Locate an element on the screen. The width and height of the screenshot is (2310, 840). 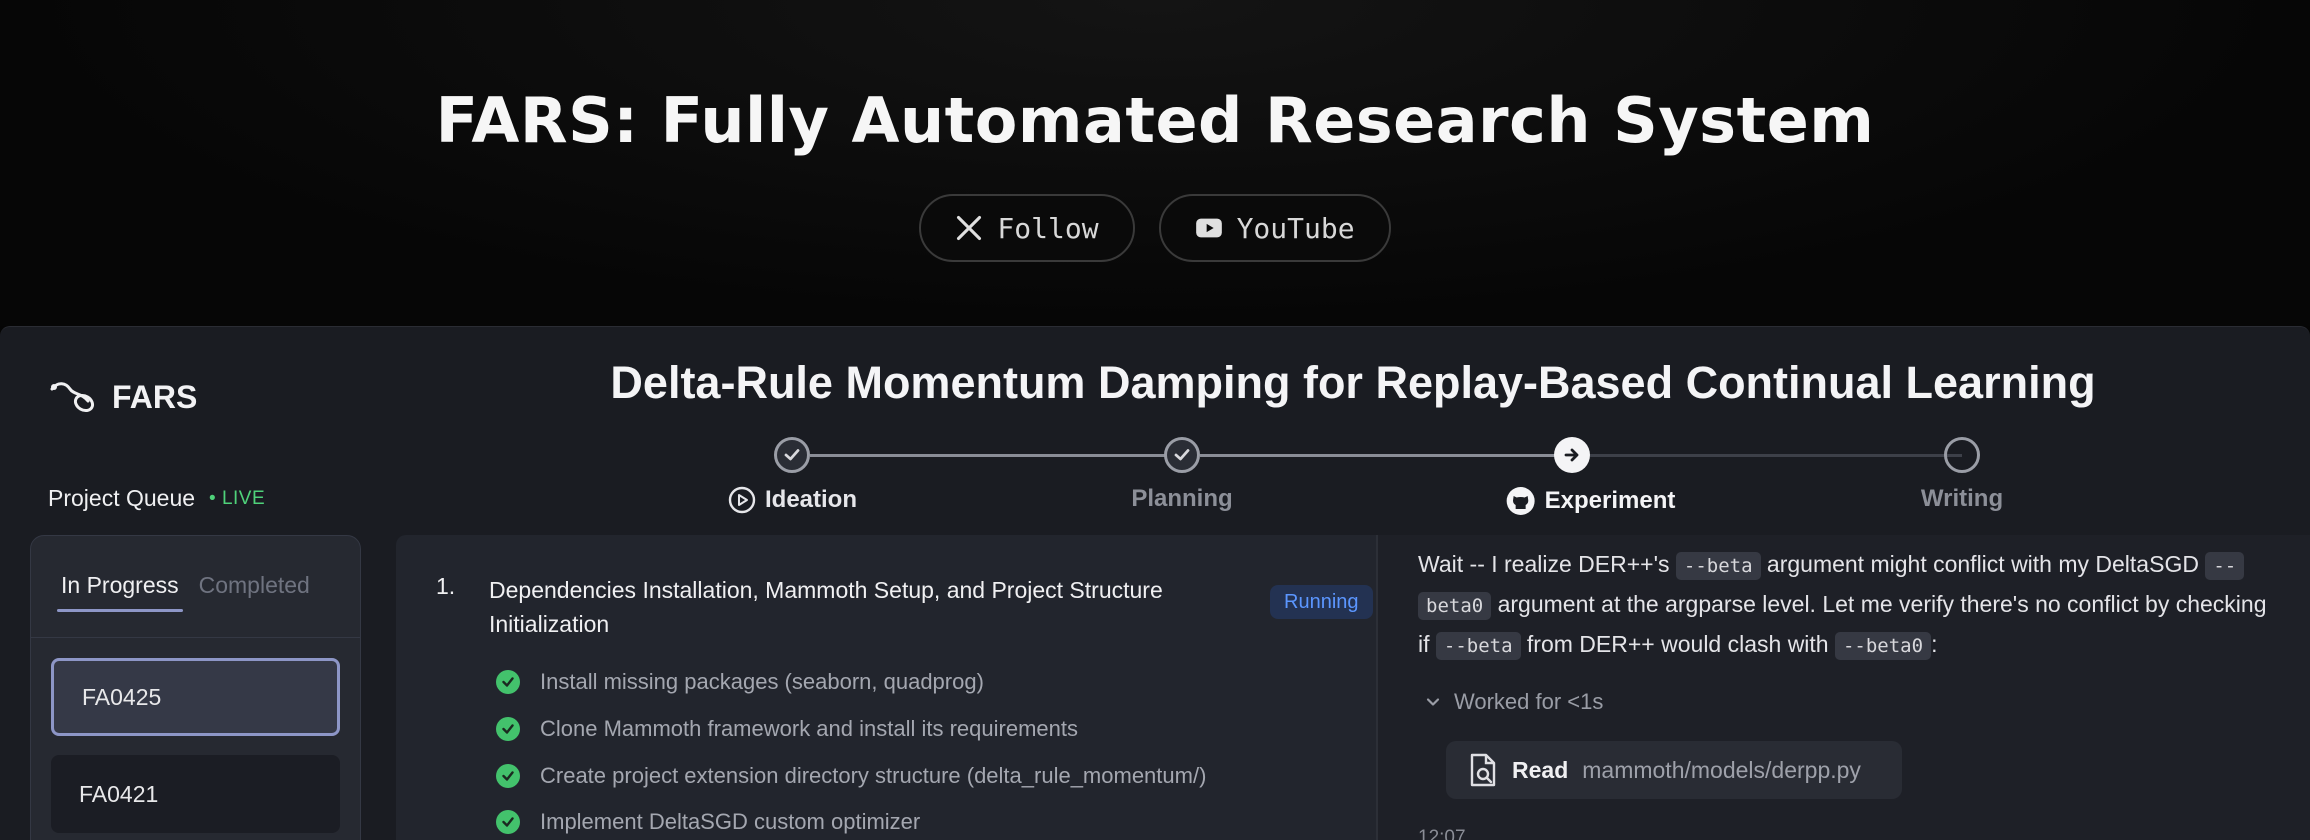
stage-ideation-node is located at coordinates (792, 455).